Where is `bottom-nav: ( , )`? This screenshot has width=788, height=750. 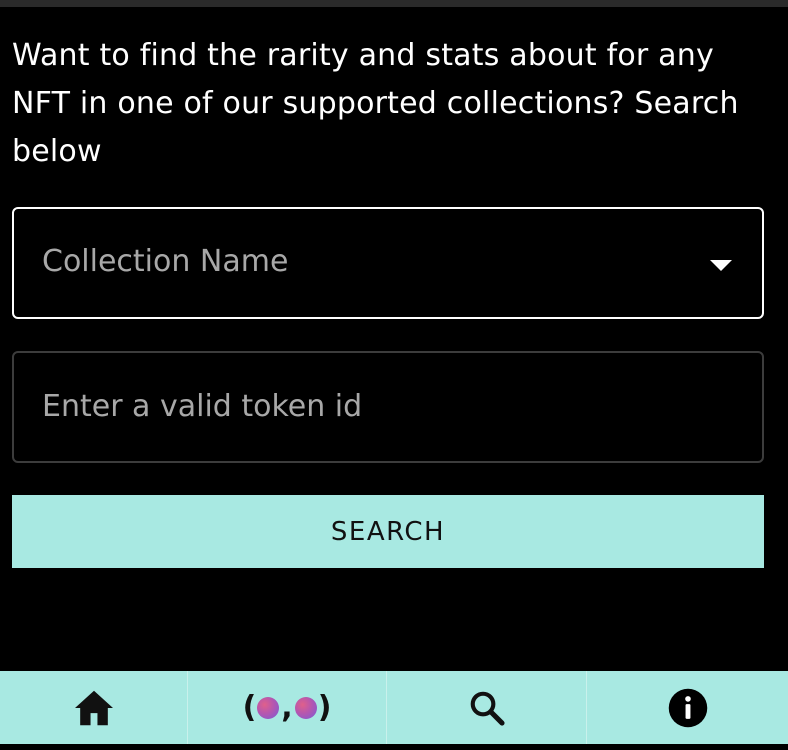
bottom-nav: ( , ) is located at coordinates (394, 707).